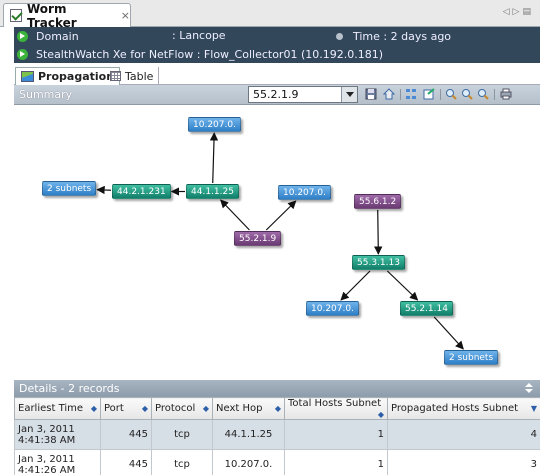  I want to click on domain-row: Domain, so click(46, 36).